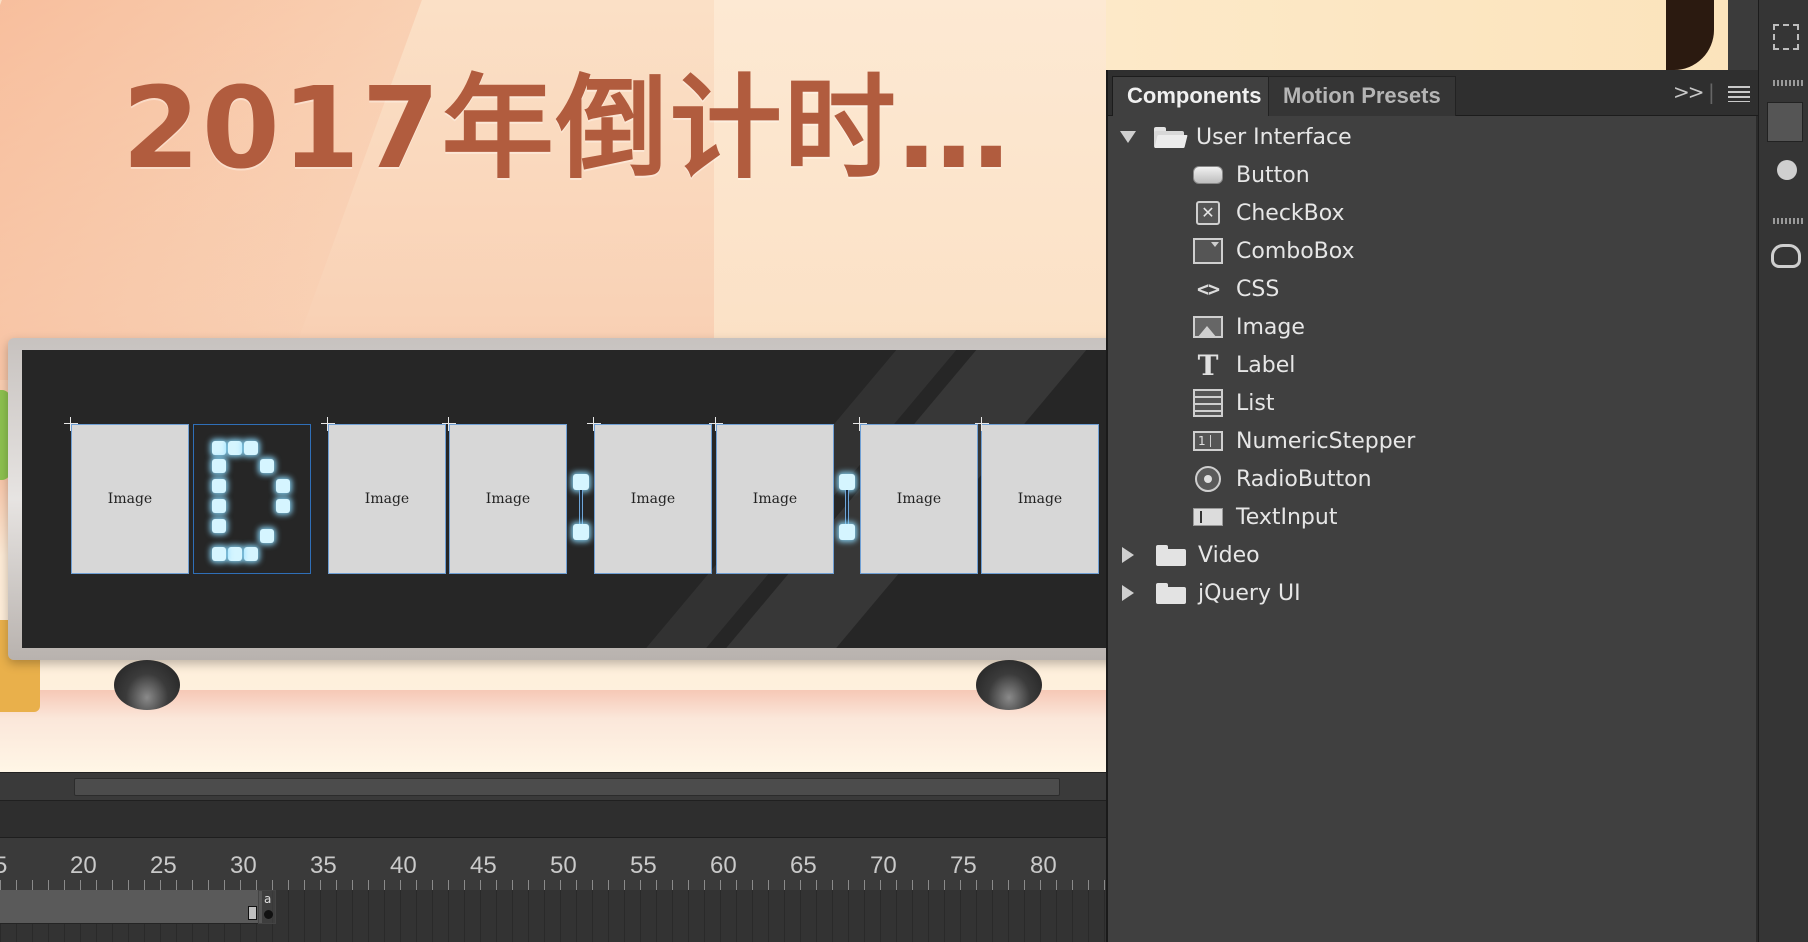 This screenshot has height=942, width=1808. Describe the element at coordinates (1208, 289) in the screenshot. I see `css-icon: <>` at that location.